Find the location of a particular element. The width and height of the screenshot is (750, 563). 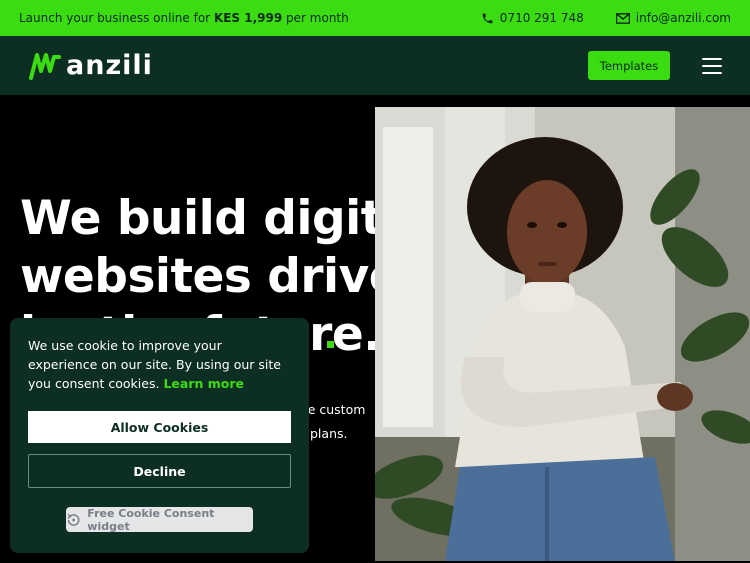

hamburger-icon is located at coordinates (712, 65).